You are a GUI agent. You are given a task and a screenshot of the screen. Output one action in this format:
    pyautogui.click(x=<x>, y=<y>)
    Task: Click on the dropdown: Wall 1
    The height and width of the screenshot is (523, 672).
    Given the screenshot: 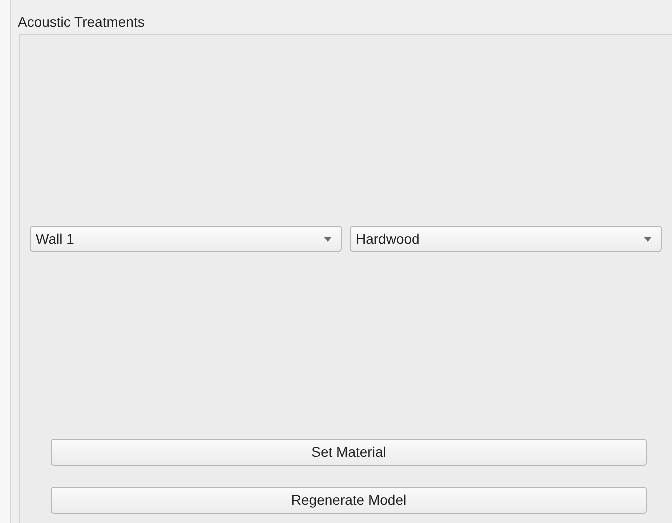 What is the action you would take?
    pyautogui.click(x=186, y=239)
    